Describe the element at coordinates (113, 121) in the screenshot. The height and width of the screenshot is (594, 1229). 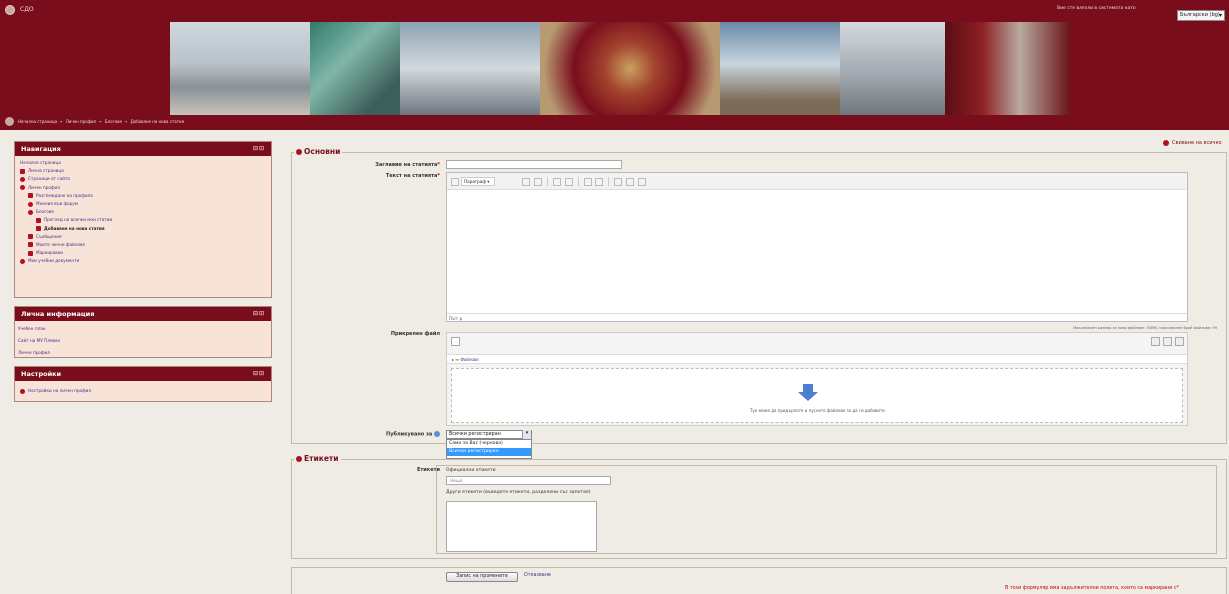
I see `breadcrumb-item: Блогове` at that location.